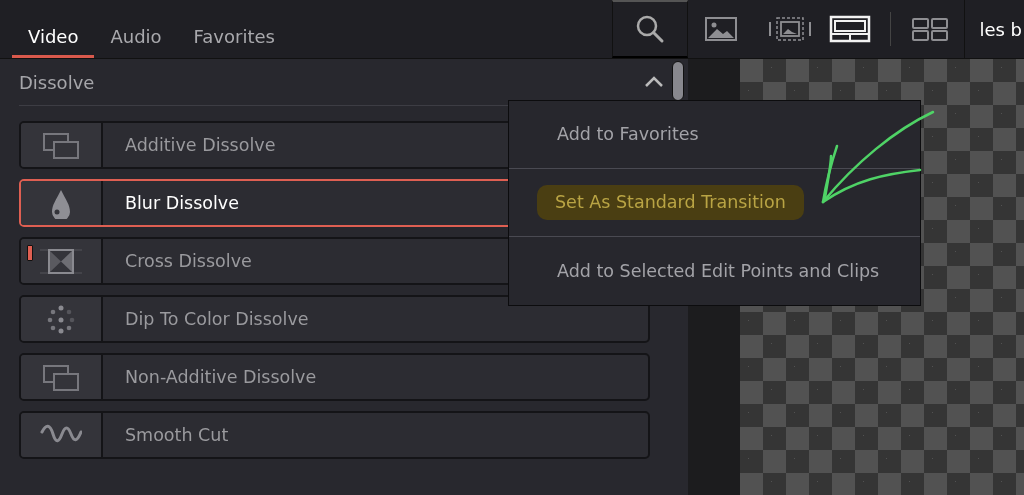 Image resolution: width=1024 pixels, height=495 pixels. Describe the element at coordinates (57, 82) in the screenshot. I see `section-title: Dissolve` at that location.